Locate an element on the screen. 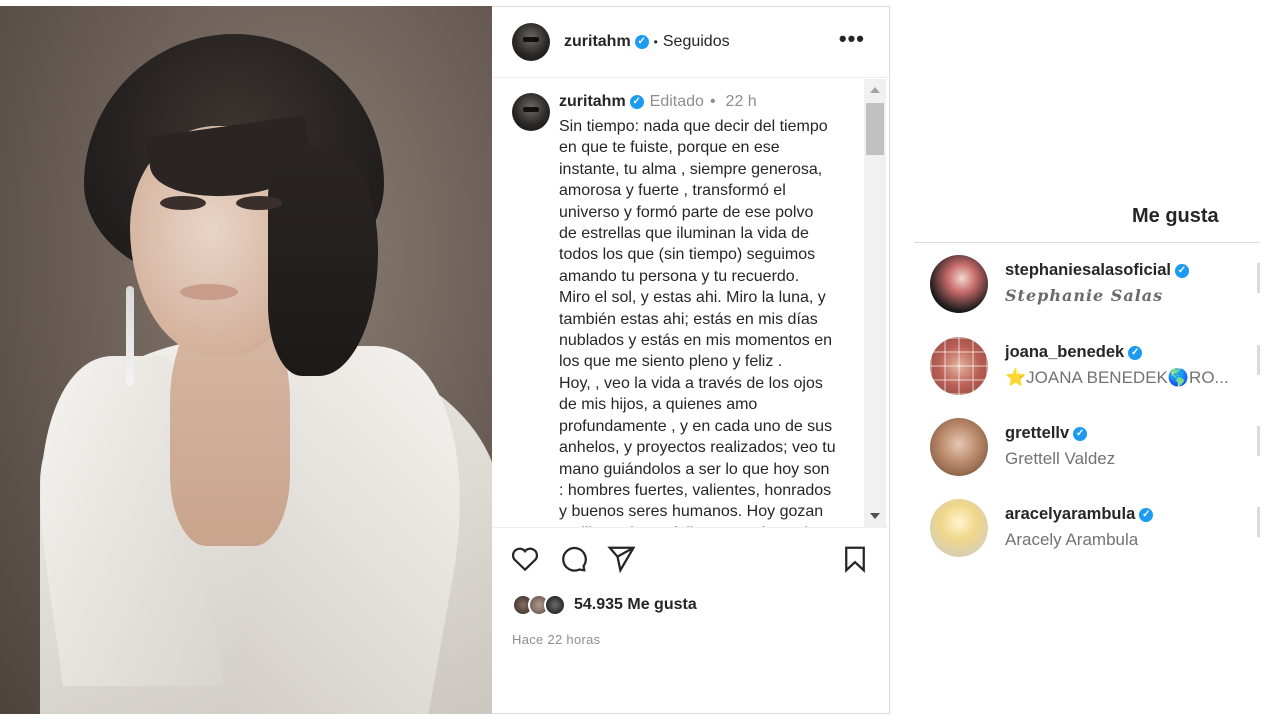 This screenshot has height=720, width=1280. author-avatar is located at coordinates (531, 42).